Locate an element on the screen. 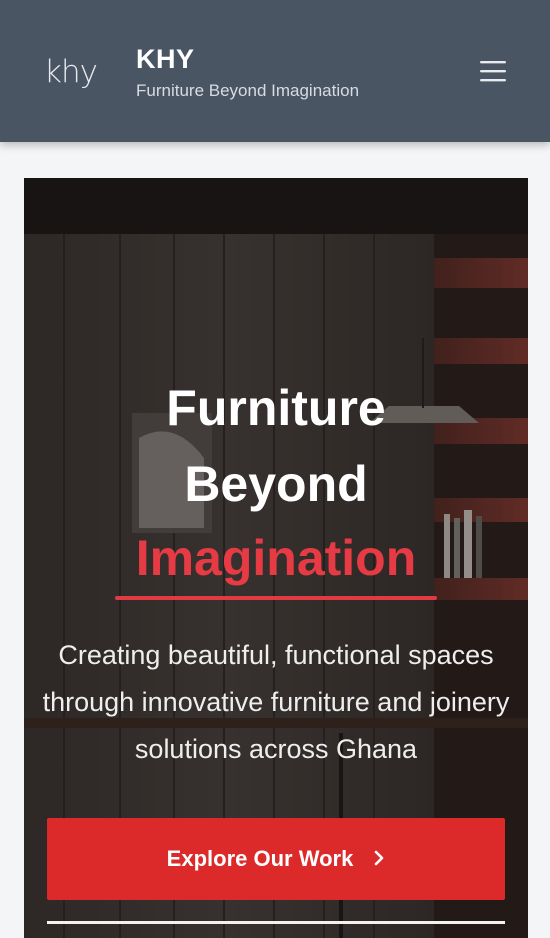 This screenshot has width=550, height=938. headline-accent: Imagination is located at coordinates (276, 558).